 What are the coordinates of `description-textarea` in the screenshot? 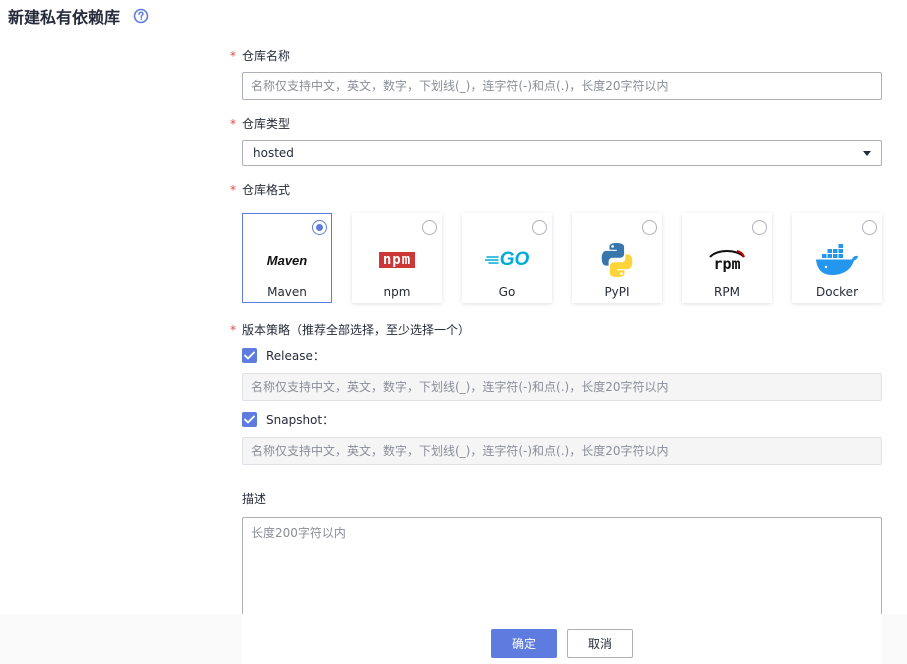 It's located at (562, 572).